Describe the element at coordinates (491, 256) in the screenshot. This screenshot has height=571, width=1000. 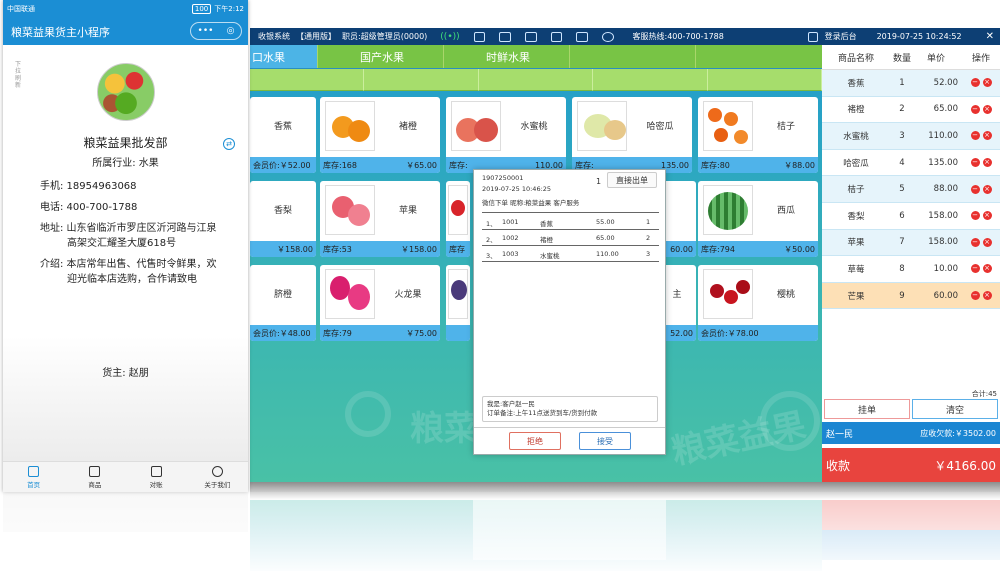
I see `item-index: 3、` at that location.